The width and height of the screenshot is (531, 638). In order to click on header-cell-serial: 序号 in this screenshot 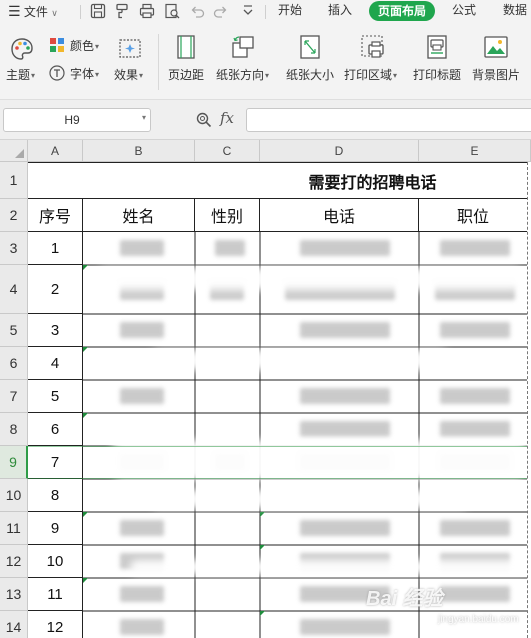, I will do `click(55, 215)`.